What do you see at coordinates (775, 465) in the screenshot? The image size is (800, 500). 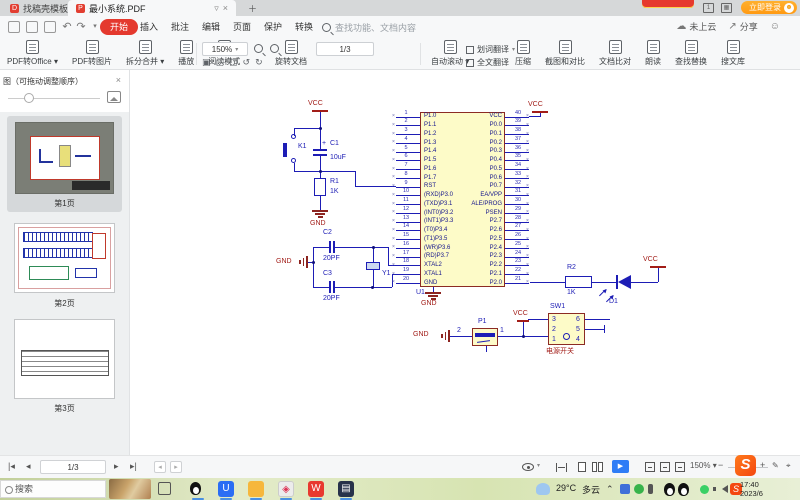 I see `pen-tool-icon: ✎` at bounding box center [775, 465].